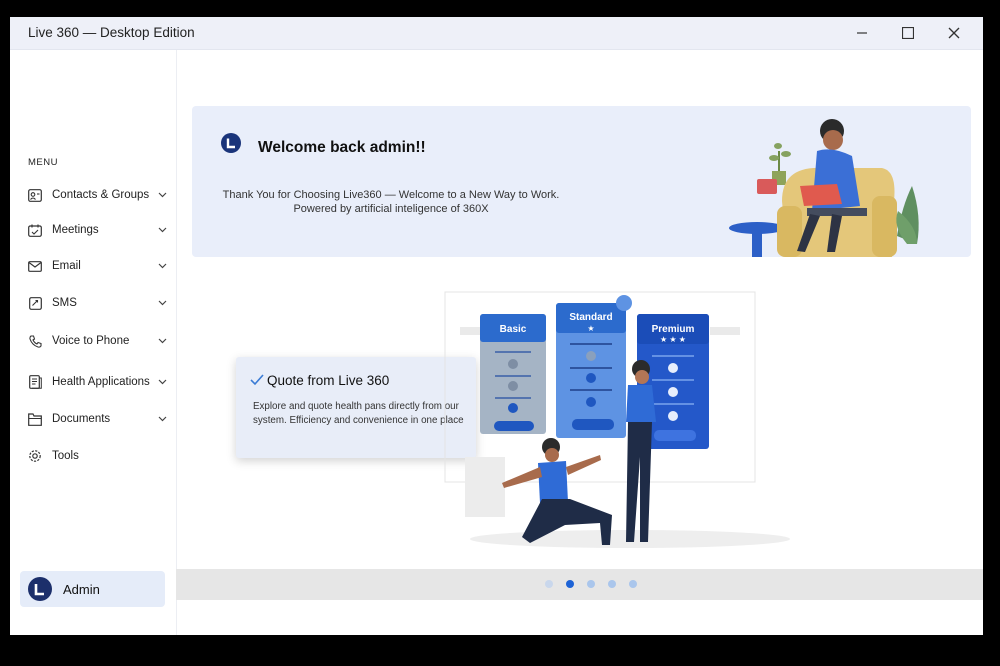 This screenshot has width=1000, height=666. Describe the element at coordinates (81, 589) in the screenshot. I see `user-name: Admin` at that location.